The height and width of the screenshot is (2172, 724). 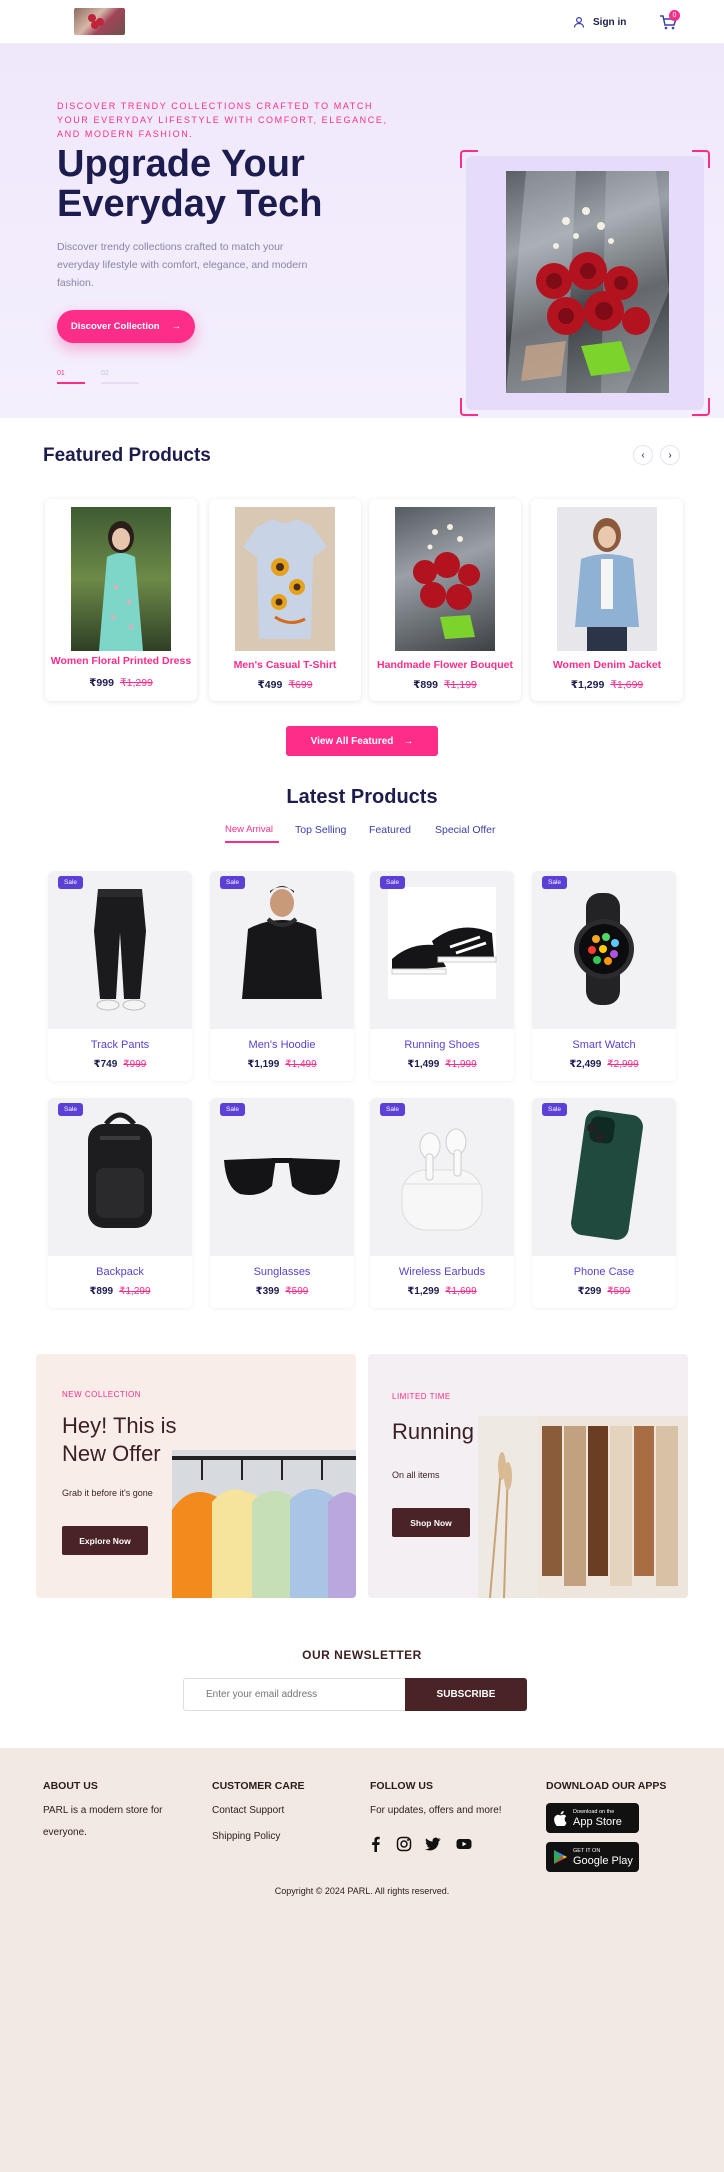 I want to click on product-card: Sale Running Shoes ₹1,499 ₹1,999, so click(x=442, y=976).